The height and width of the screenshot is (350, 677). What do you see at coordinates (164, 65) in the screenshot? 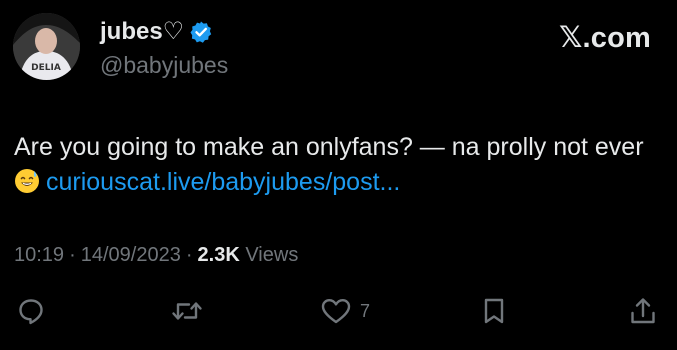
I see `author-handle: @babyjubes` at bounding box center [164, 65].